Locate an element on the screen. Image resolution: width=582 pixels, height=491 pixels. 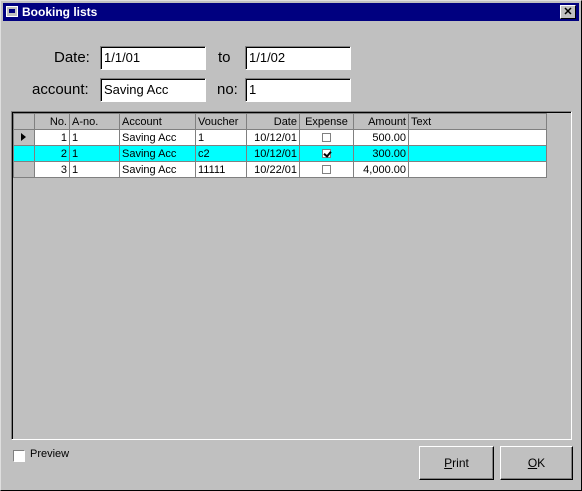
column-header-text: Text is located at coordinates (477, 121).